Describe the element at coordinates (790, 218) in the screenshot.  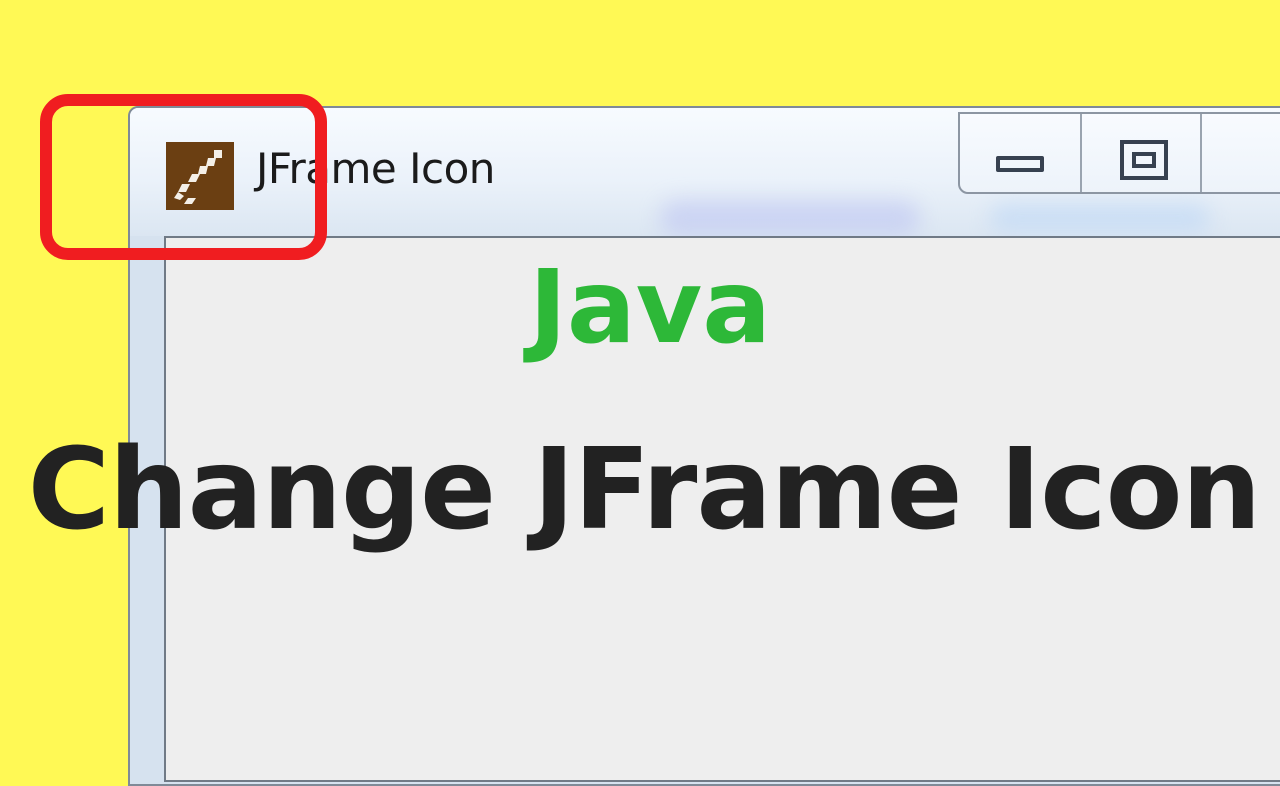
I see `title-glow` at that location.